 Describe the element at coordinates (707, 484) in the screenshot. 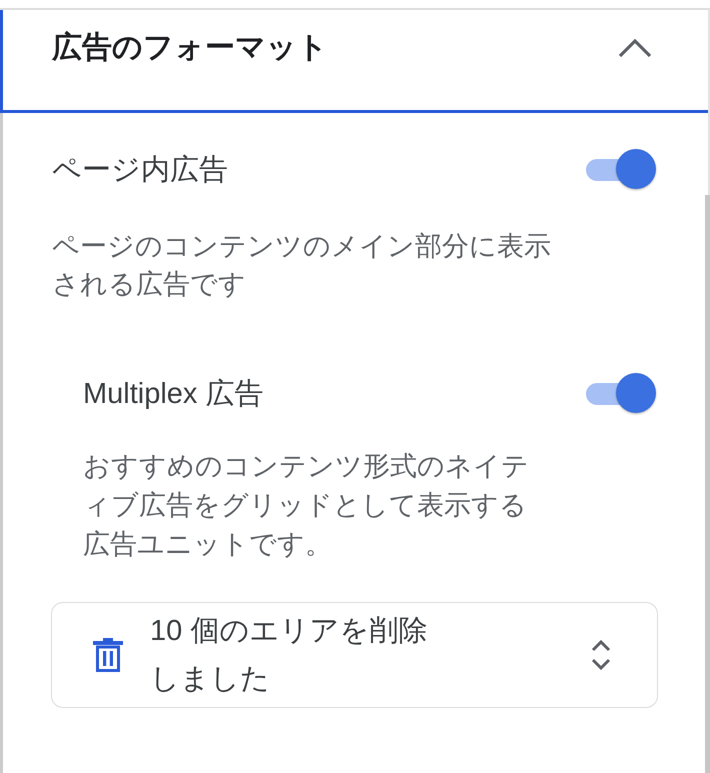

I see `scrollbar` at that location.